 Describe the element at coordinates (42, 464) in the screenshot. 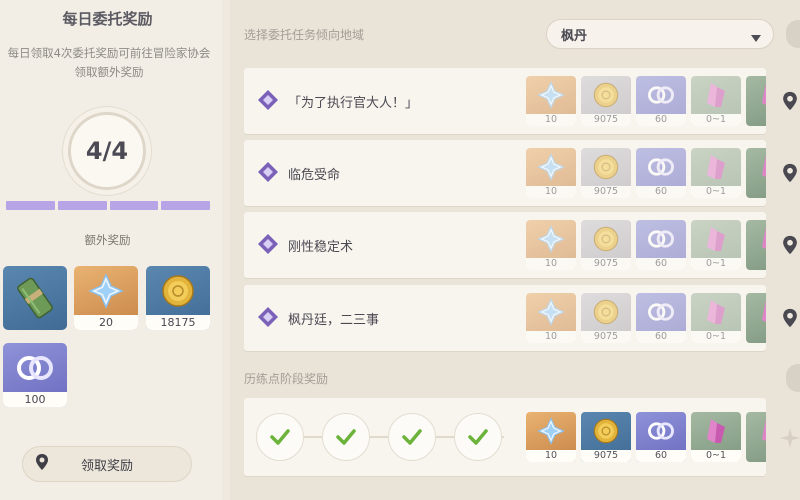

I see `location-pin-icon` at that location.